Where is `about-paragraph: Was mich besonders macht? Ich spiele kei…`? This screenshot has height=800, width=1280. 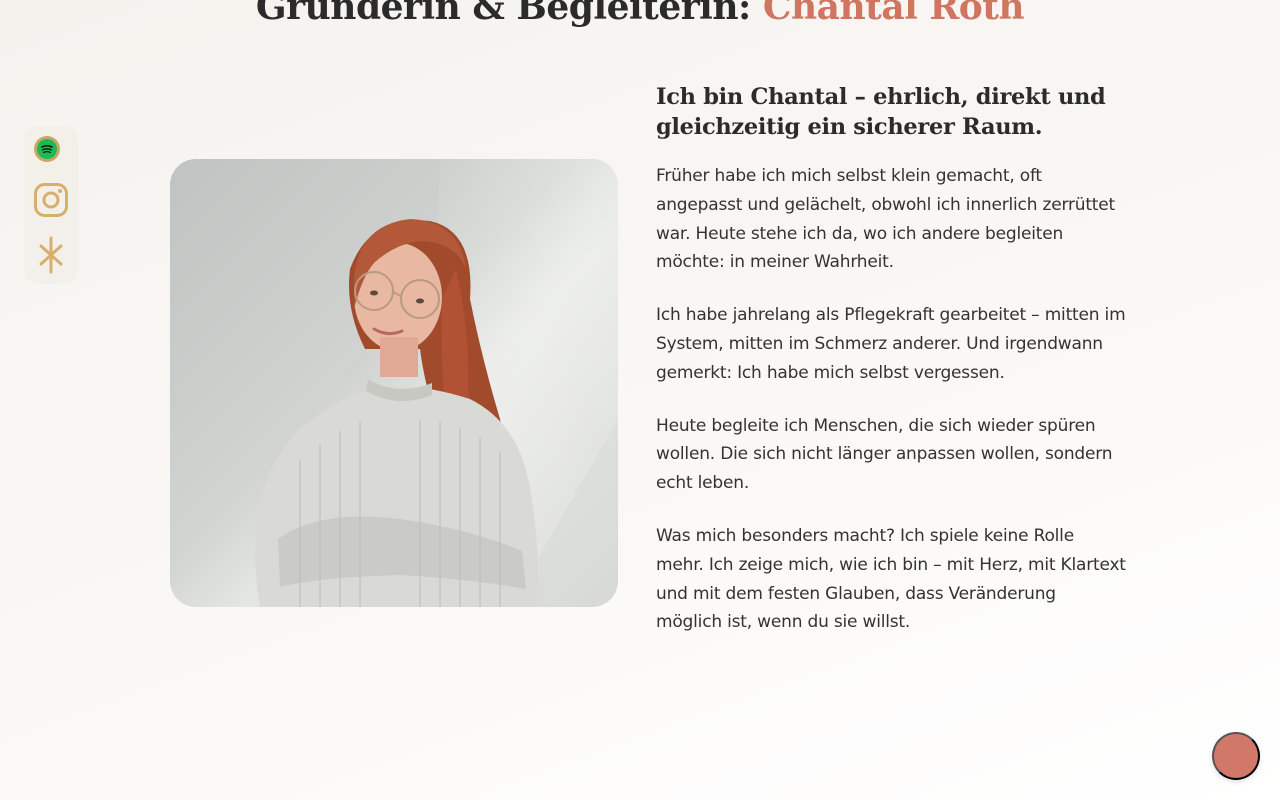
about-paragraph: Was mich besonders macht? Ich spiele kei… is located at coordinates (891, 579).